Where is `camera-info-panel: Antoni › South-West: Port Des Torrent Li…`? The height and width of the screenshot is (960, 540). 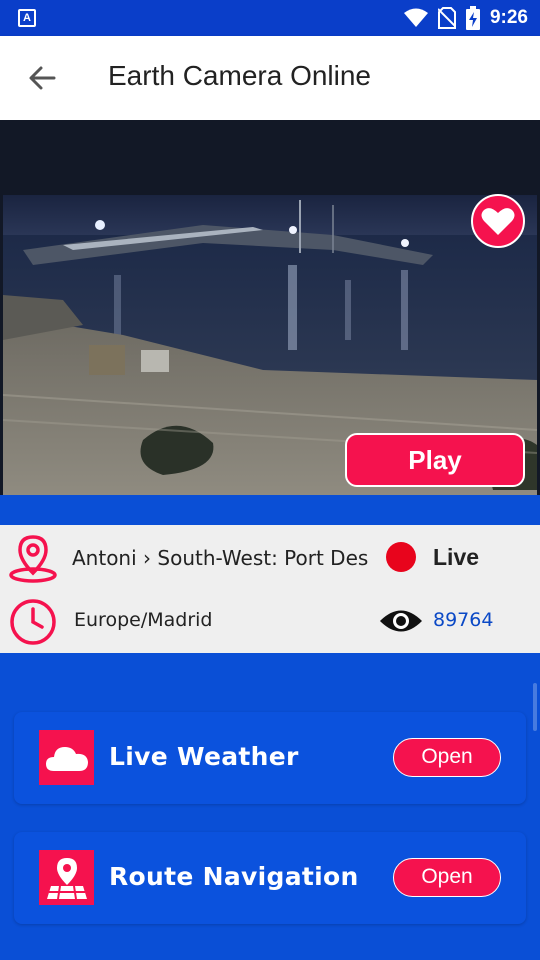
camera-info-panel: Antoni › South-West: Port Des Torrent Li… is located at coordinates (270, 589).